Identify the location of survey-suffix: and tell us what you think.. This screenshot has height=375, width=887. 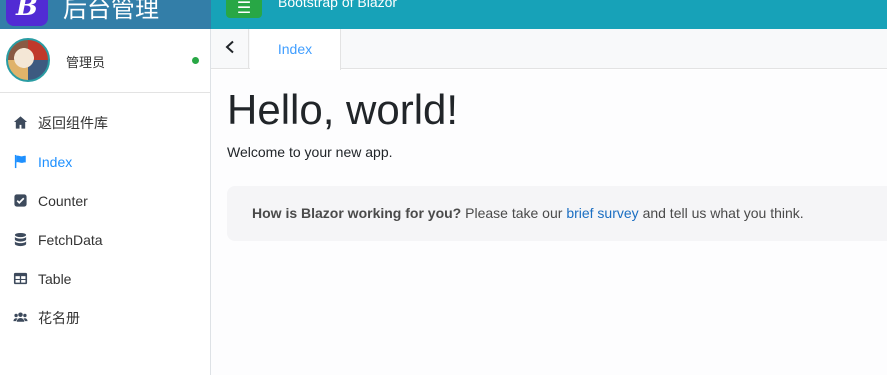
(723, 213).